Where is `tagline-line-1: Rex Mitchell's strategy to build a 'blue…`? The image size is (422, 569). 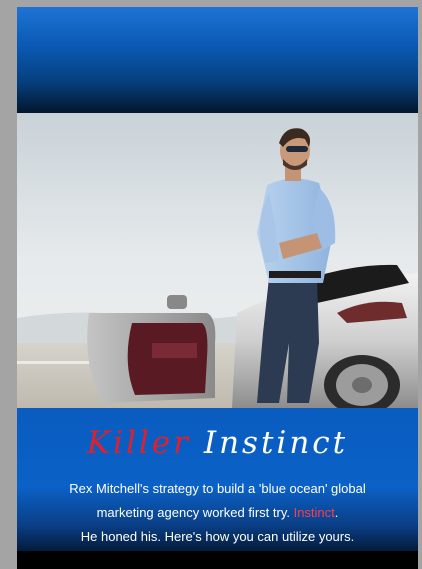
tagline-line-1: Rex Mitchell's strategy to build a 'blue… is located at coordinates (217, 488).